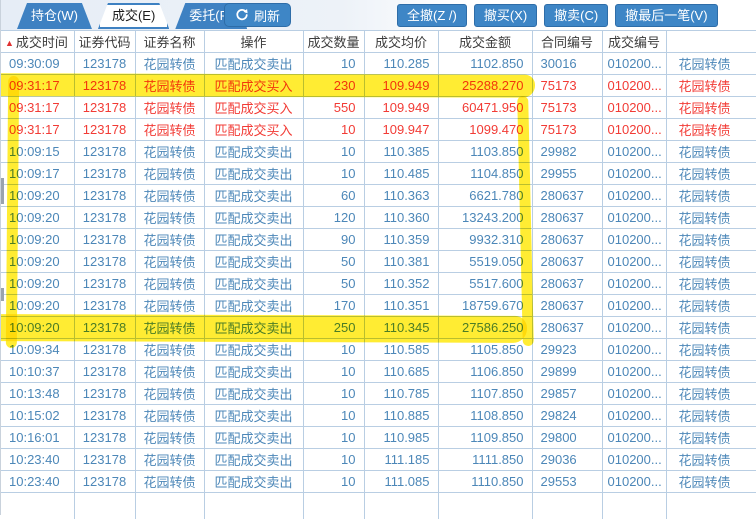 The height and width of the screenshot is (519, 756). Describe the element at coordinates (37, 394) in the screenshot. I see `cell-trade-time: 10:13:48` at that location.